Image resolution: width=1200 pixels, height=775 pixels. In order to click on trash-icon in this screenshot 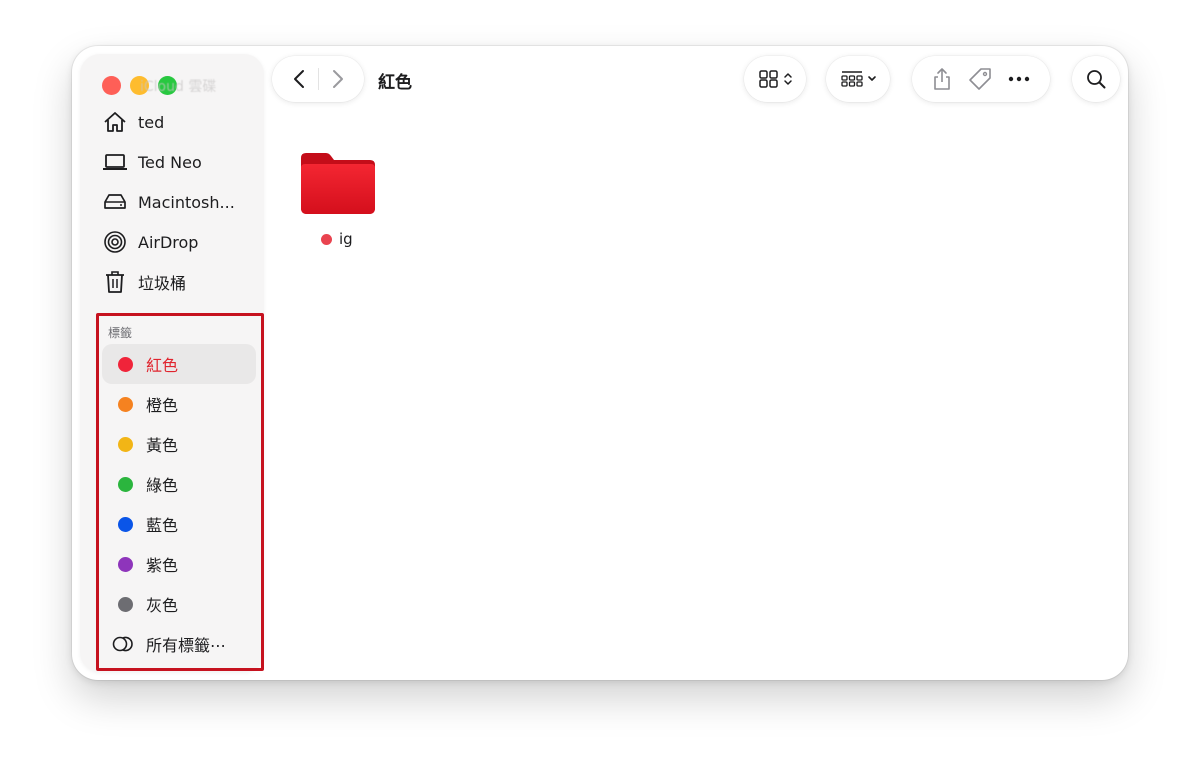, I will do `click(115, 282)`.